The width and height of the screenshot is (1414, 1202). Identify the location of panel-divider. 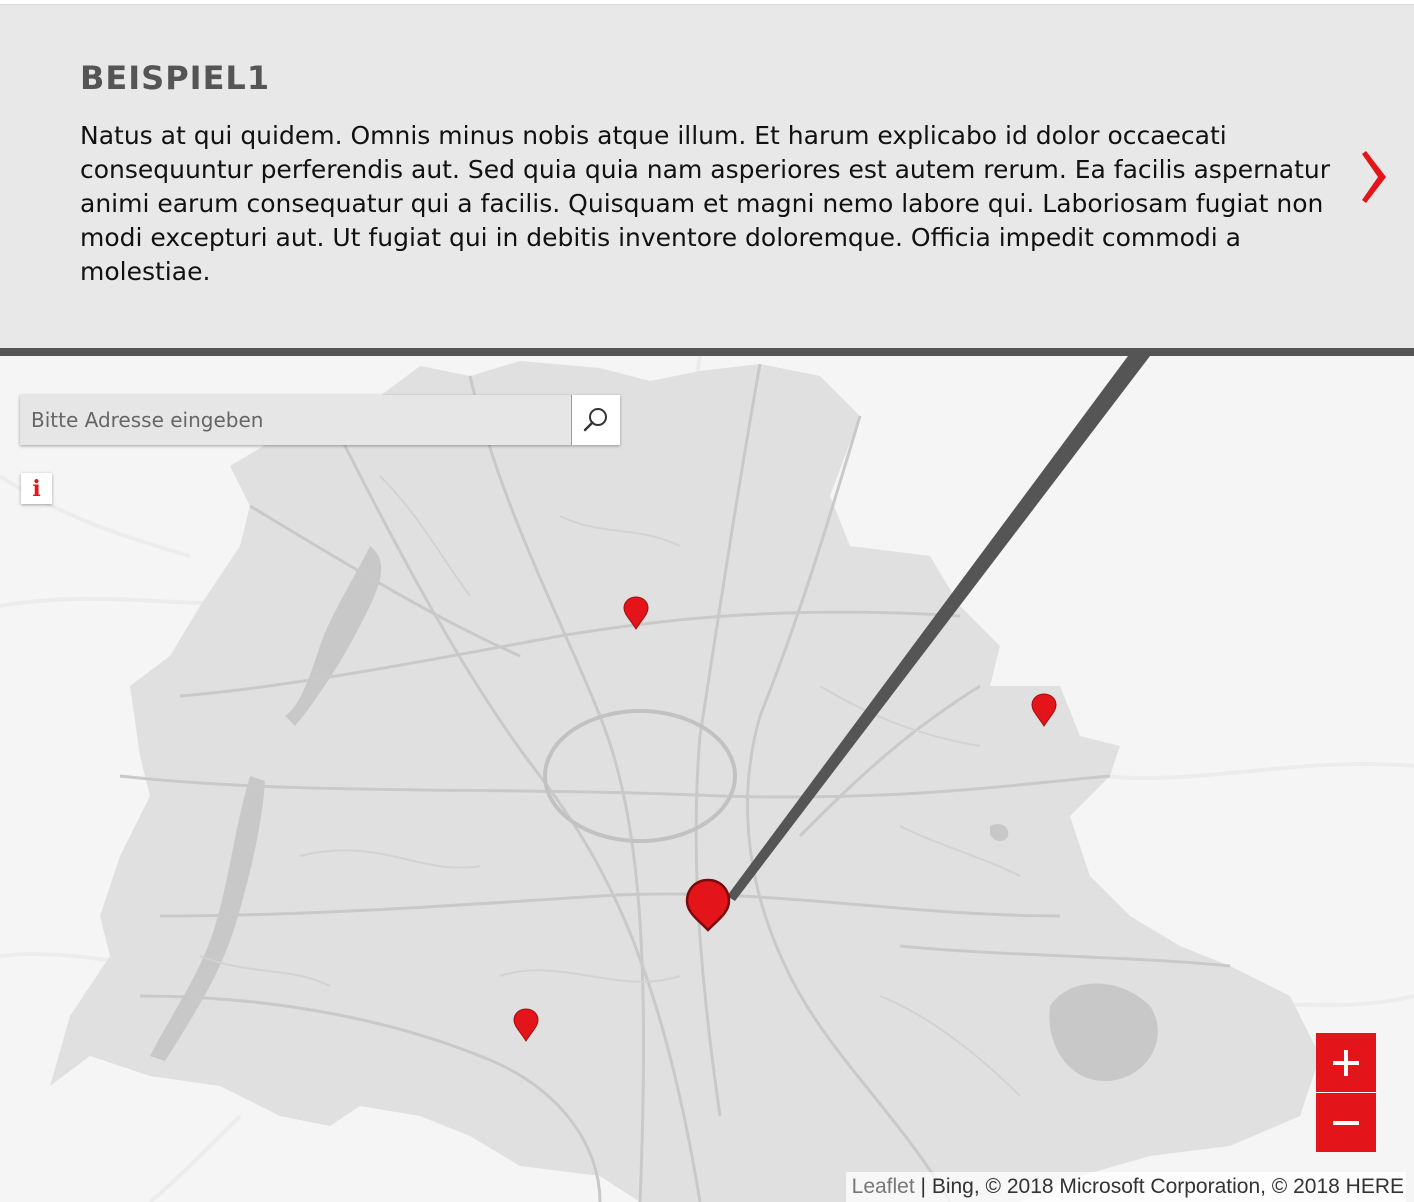
(707, 352).